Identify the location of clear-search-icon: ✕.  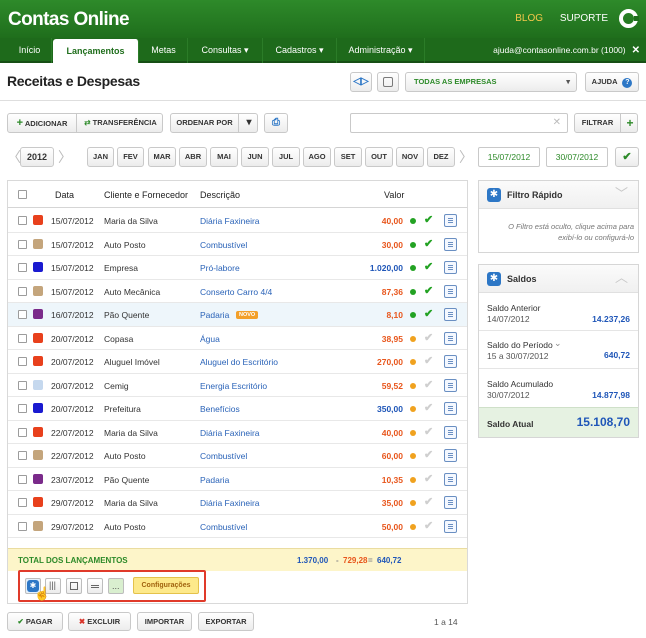
(557, 122).